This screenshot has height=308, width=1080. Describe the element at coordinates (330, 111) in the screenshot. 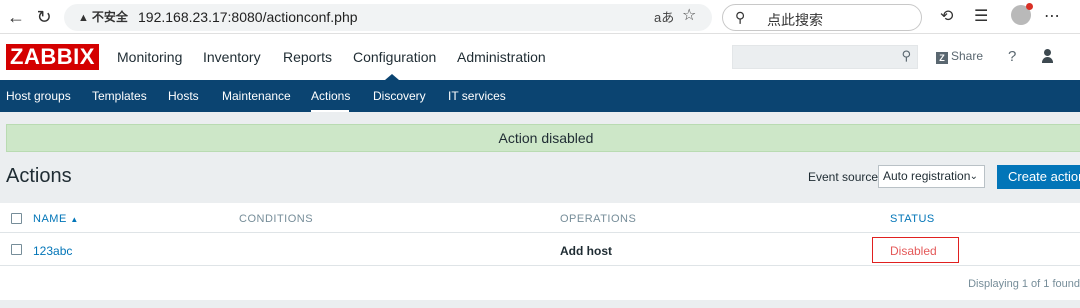

I see `active-subnav-underline` at that location.